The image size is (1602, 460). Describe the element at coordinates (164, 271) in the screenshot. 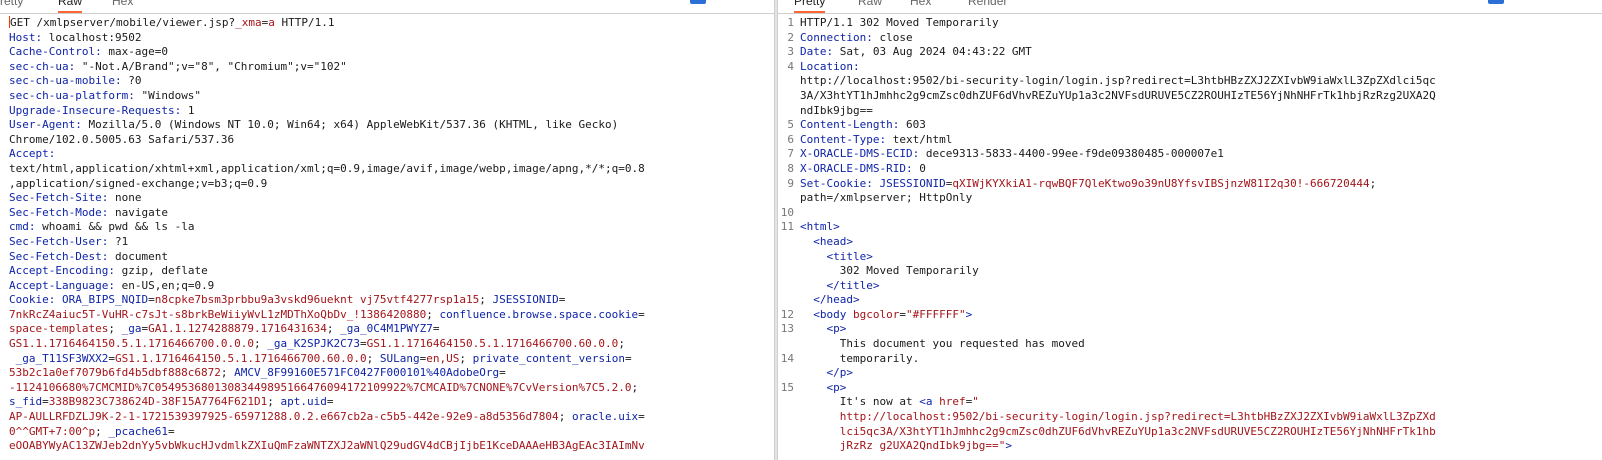

I see `text-span: gzip, deflate` at that location.